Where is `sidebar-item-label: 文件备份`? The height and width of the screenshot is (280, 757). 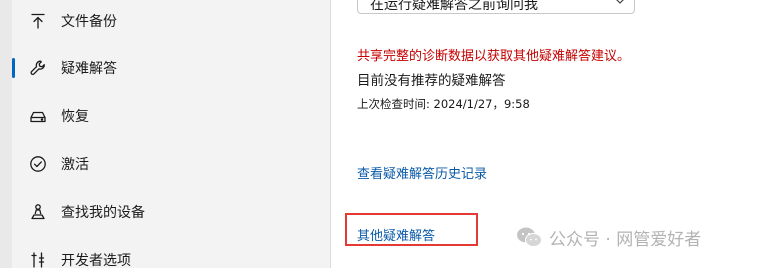
sidebar-item-label: 文件备份 is located at coordinates (89, 22).